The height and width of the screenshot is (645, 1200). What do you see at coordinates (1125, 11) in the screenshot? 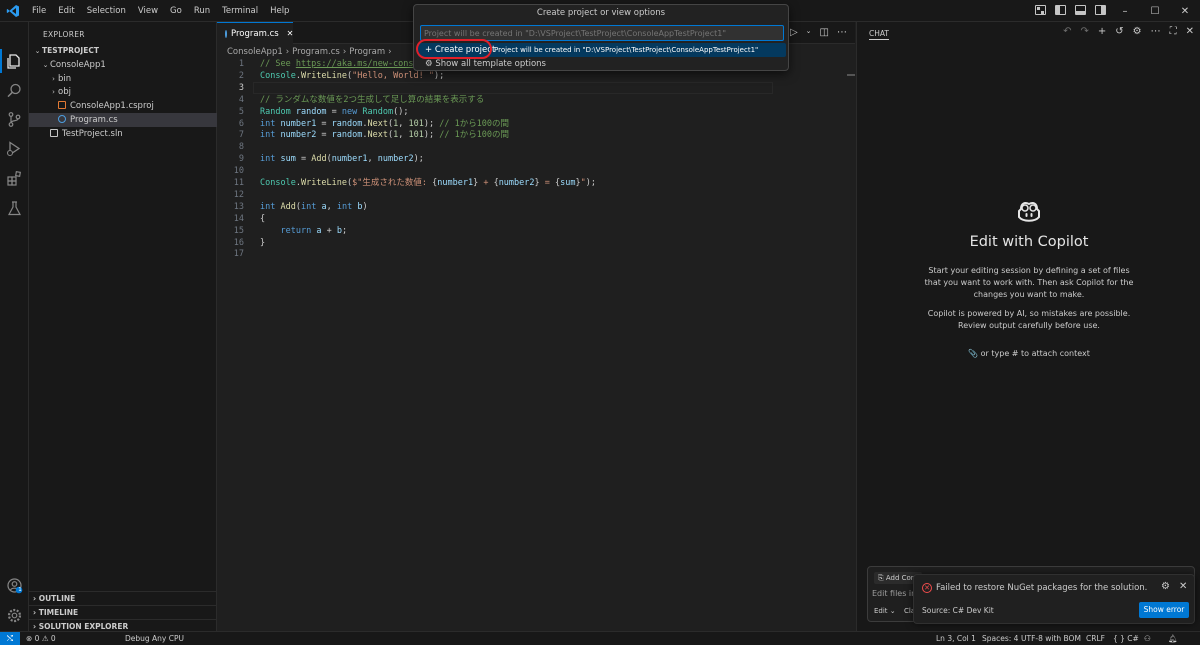
I see `minimize-button: –` at bounding box center [1125, 11].